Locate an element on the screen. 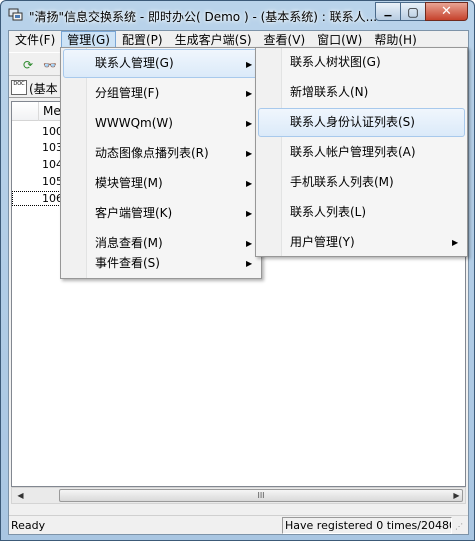 The width and height of the screenshot is (475, 541). menu-item-label: 联系人身份认证列表(S) is located at coordinates (352, 122).